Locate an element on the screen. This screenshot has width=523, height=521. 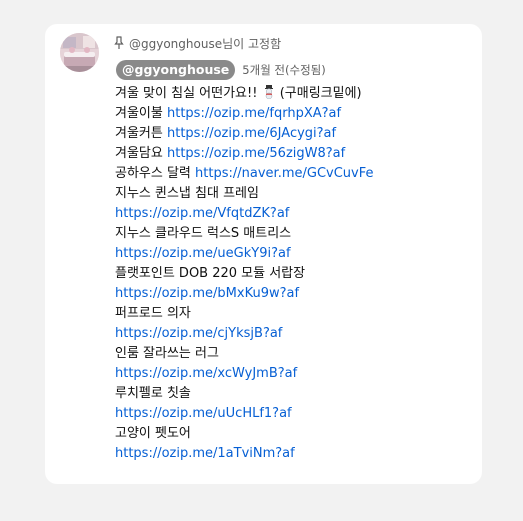
product-label: 공하우스 달력 is located at coordinates (153, 173).